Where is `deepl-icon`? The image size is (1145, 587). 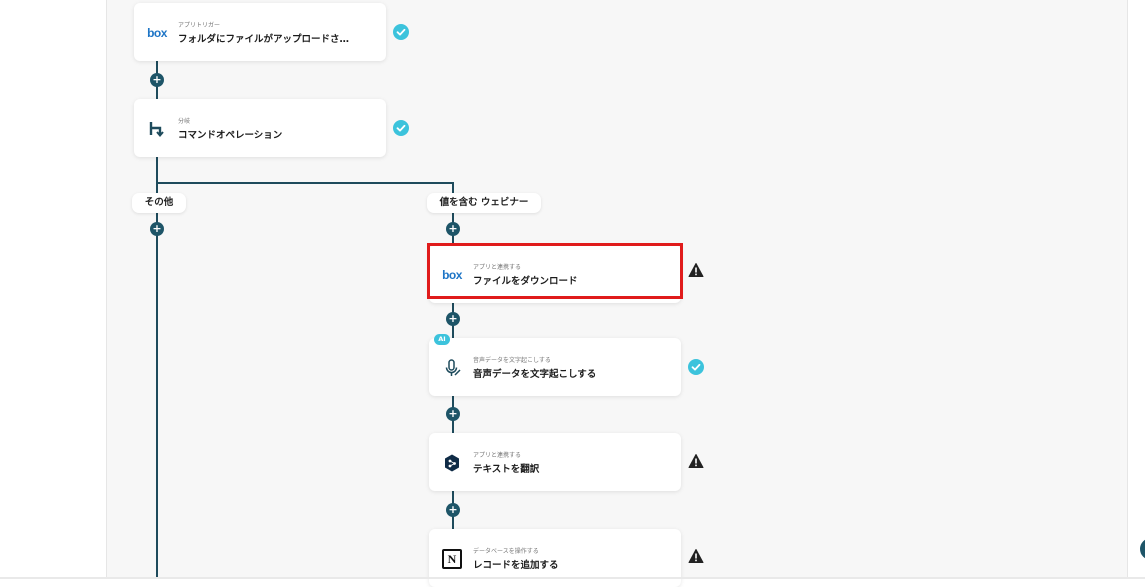 deepl-icon is located at coordinates (452, 463).